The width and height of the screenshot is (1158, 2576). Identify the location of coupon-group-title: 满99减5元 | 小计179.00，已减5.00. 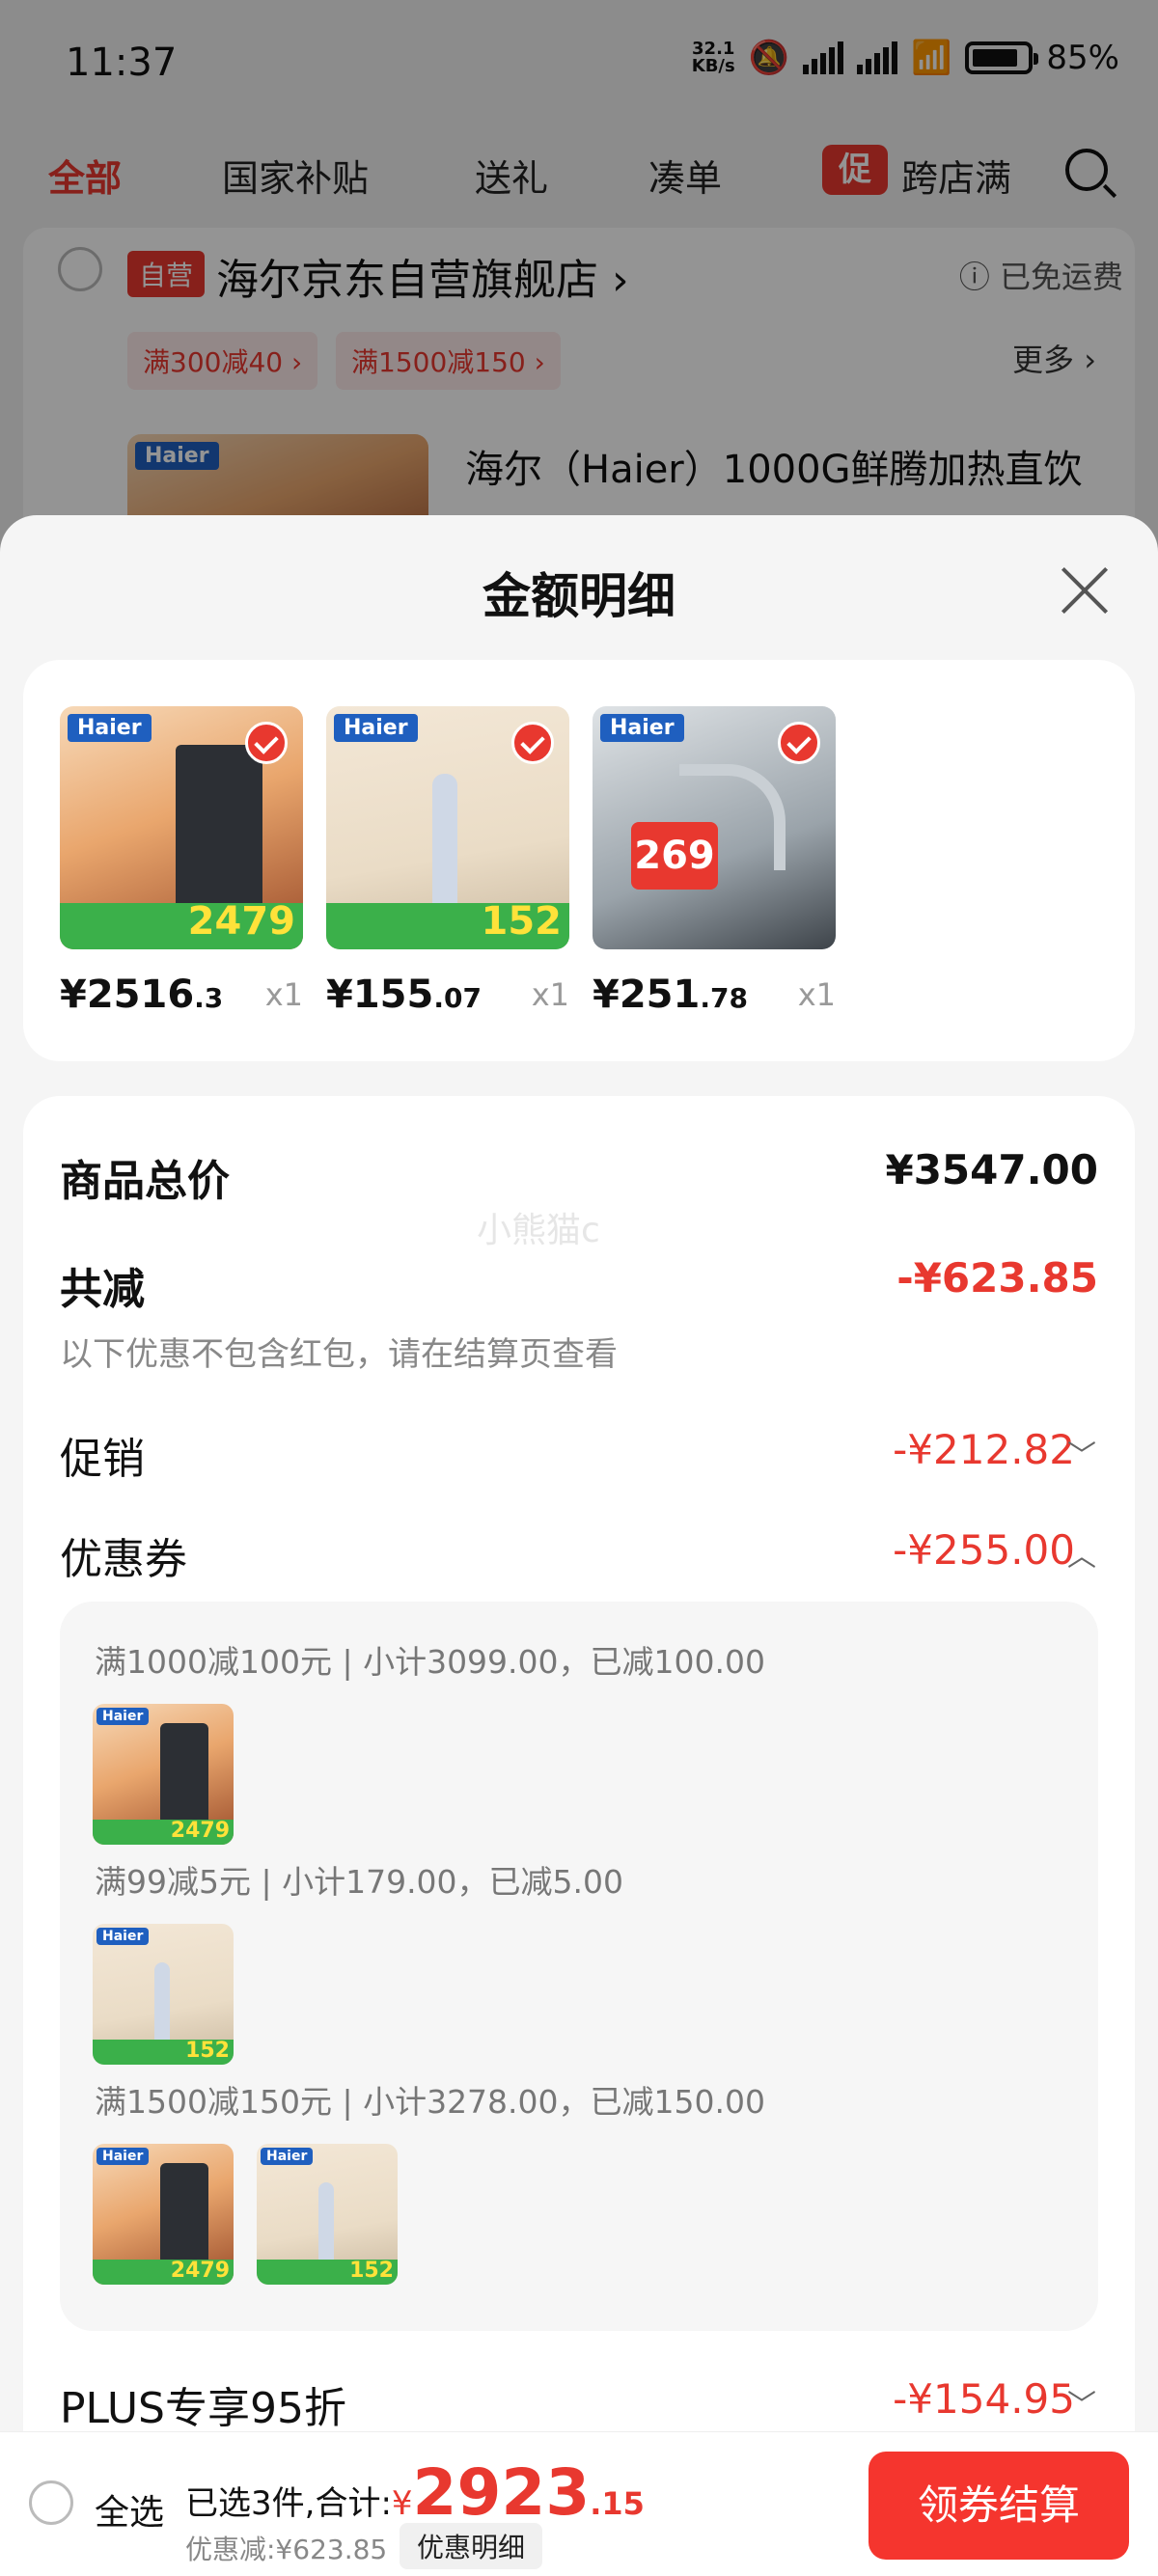
(359, 1882).